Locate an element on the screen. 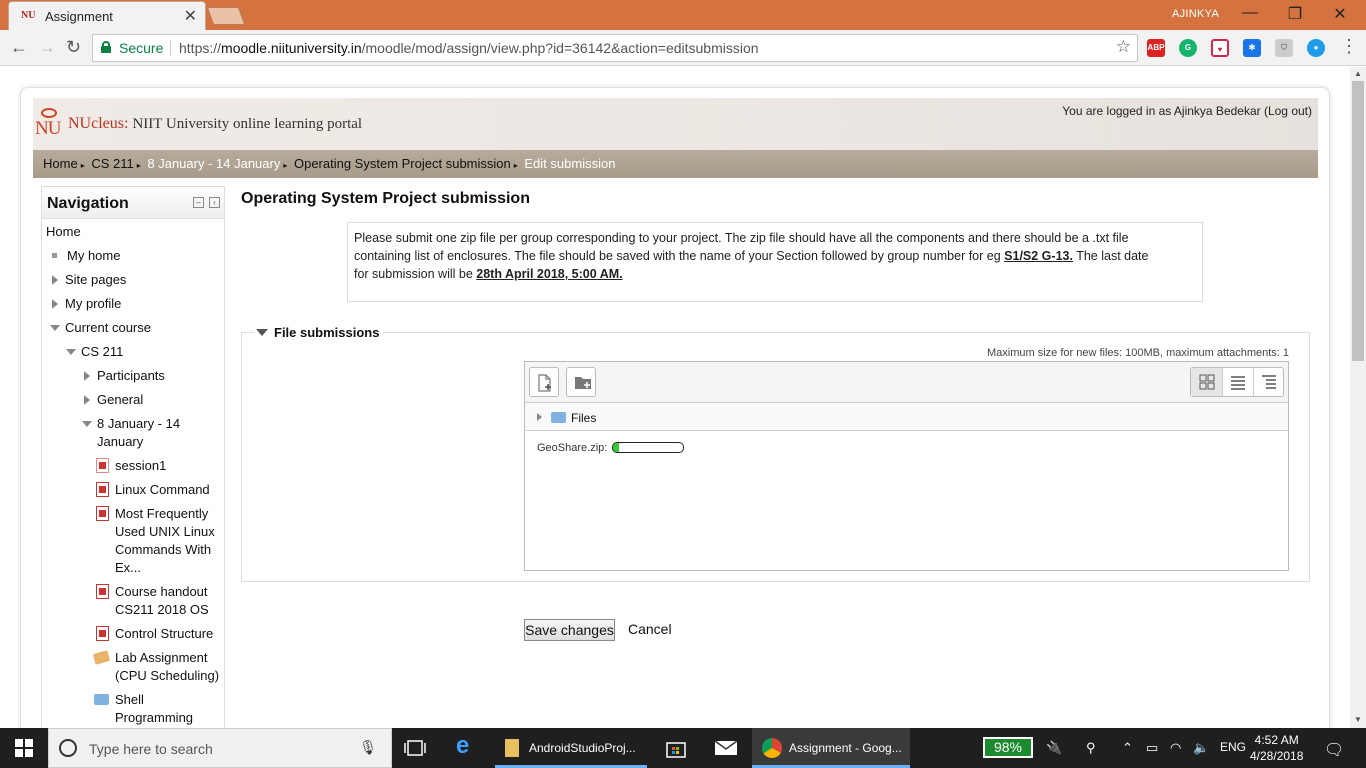  breadcrumb-assignment: Operating System Project submission is located at coordinates (402, 163).